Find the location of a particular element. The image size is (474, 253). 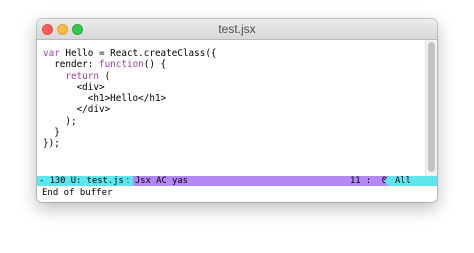

vertical-scrollbar is located at coordinates (431, 108).